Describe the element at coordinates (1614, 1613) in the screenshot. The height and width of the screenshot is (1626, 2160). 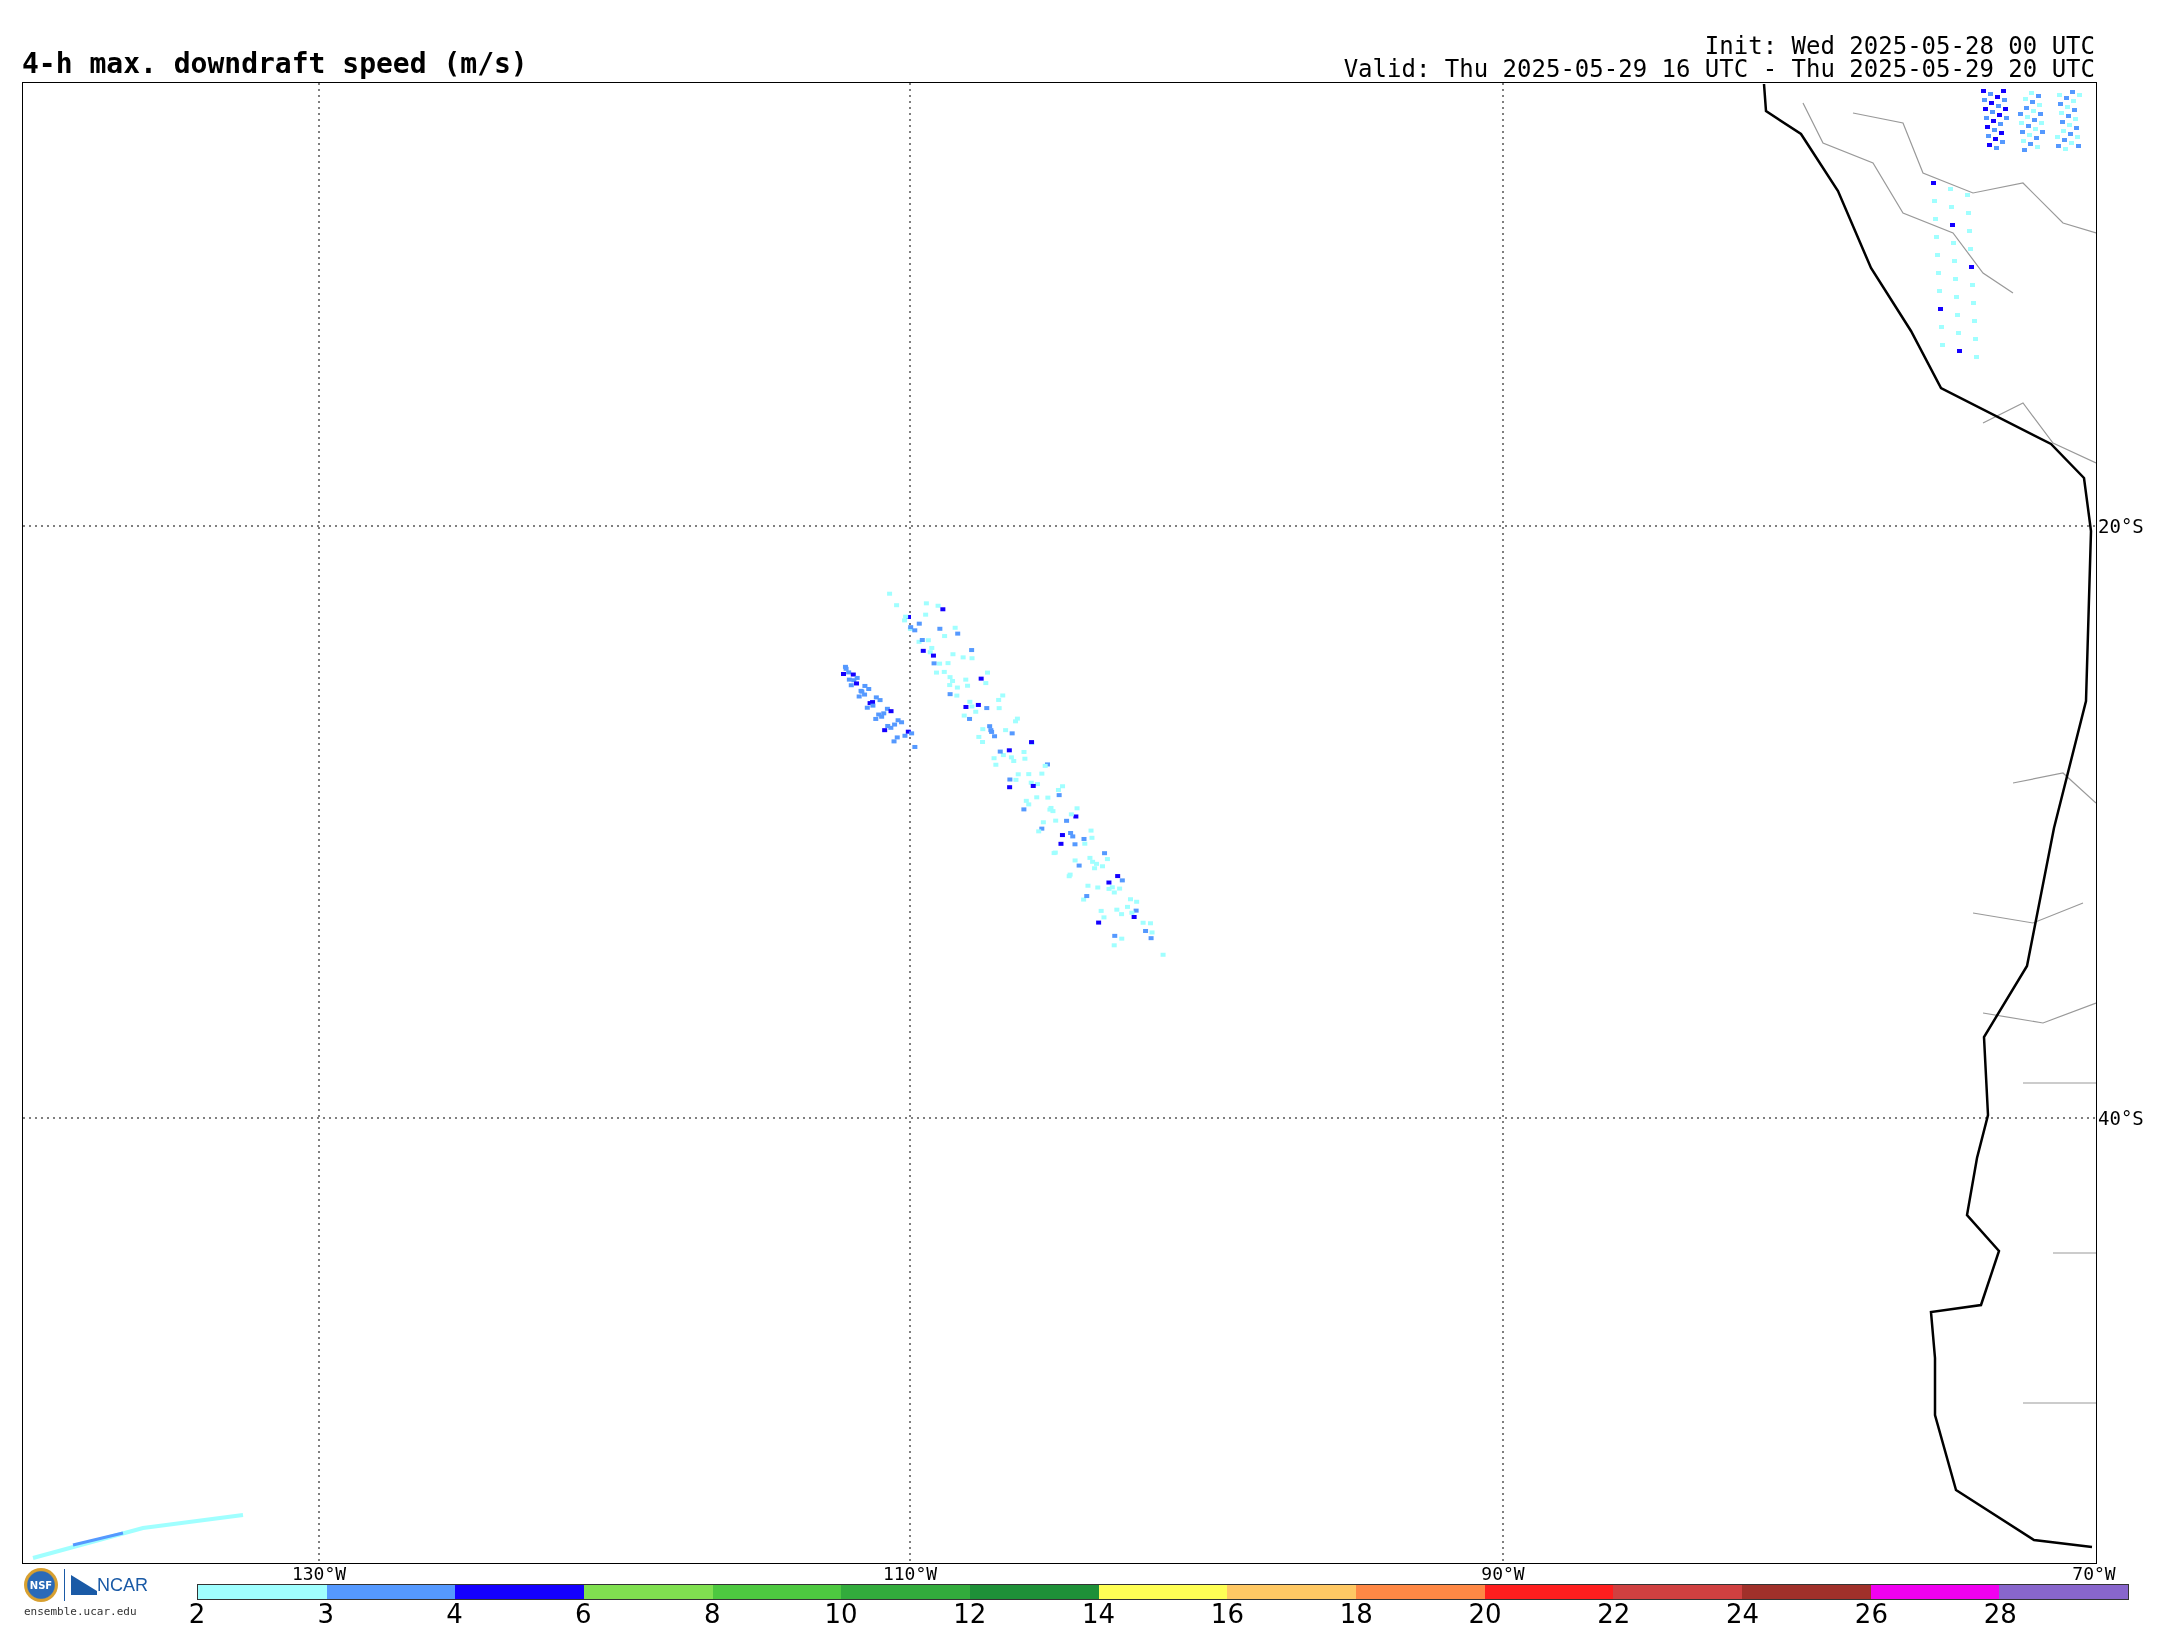
I see `colorbar-tick-label: 22` at that location.